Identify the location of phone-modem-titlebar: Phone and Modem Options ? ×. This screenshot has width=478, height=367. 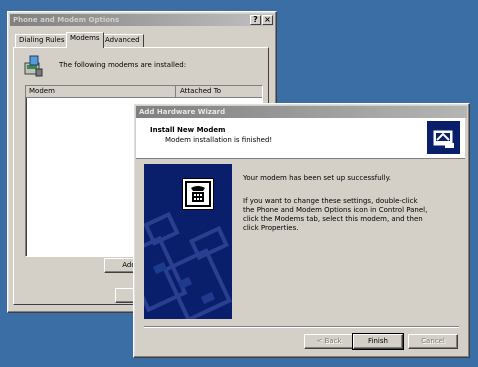
(142, 20).